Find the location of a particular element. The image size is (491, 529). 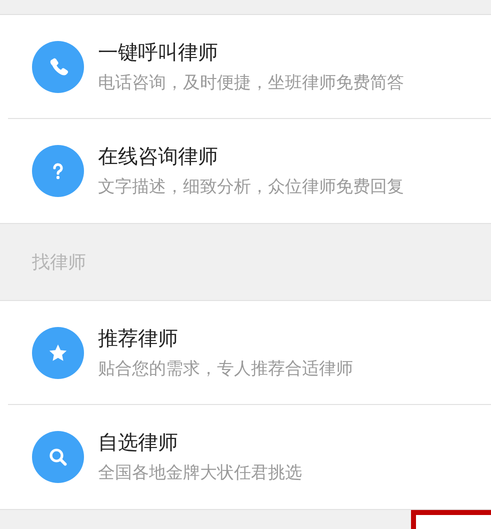

item-title: 推荐律师 is located at coordinates (138, 338).